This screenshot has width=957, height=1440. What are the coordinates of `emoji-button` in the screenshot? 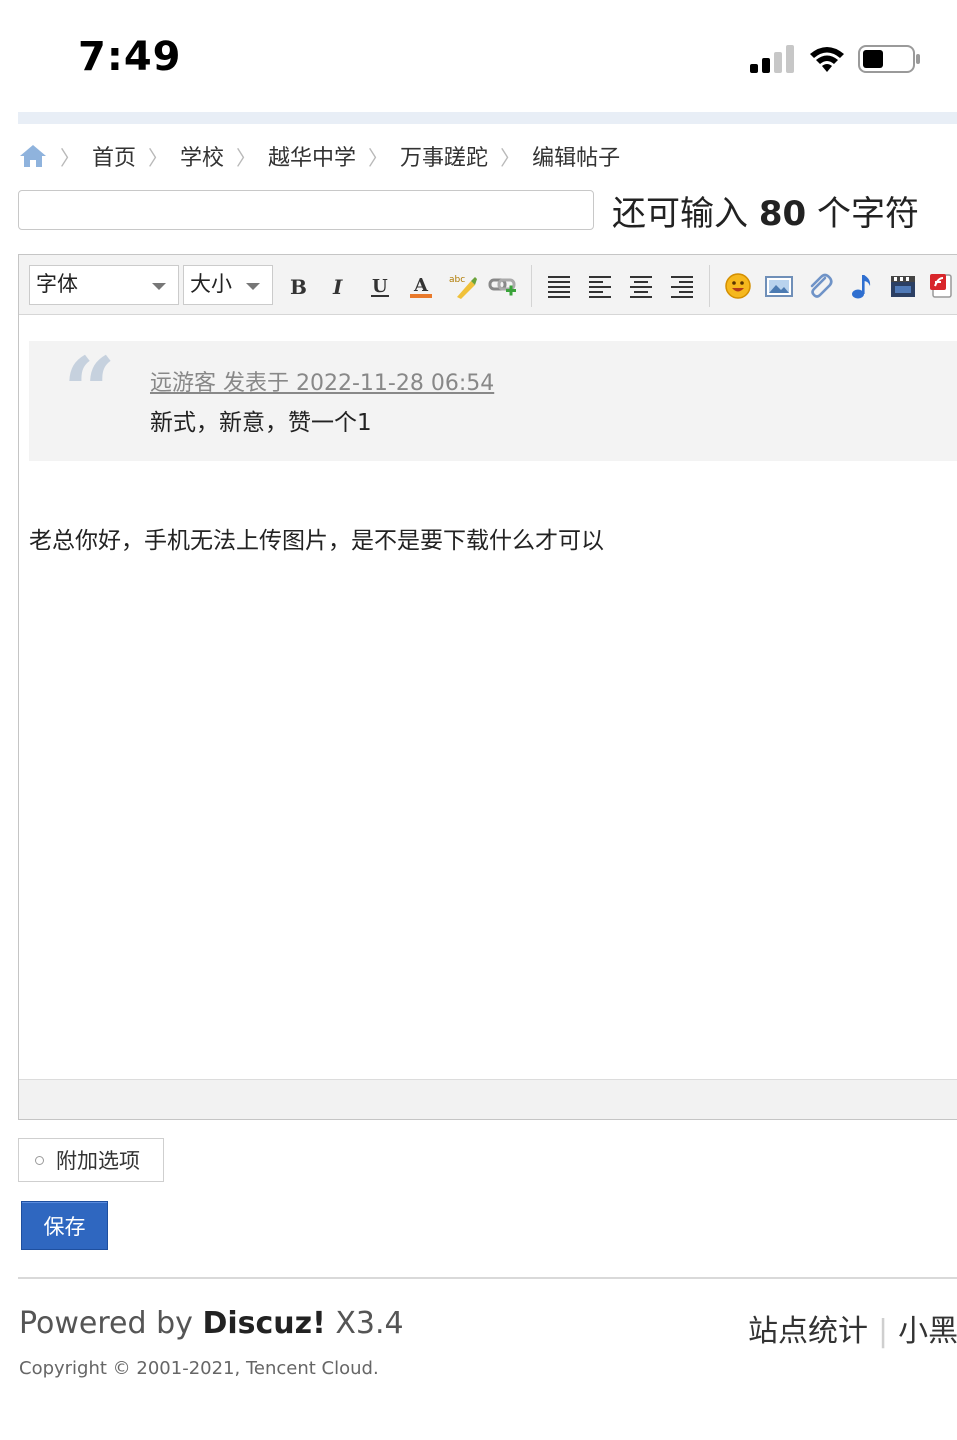 It's located at (738, 286).